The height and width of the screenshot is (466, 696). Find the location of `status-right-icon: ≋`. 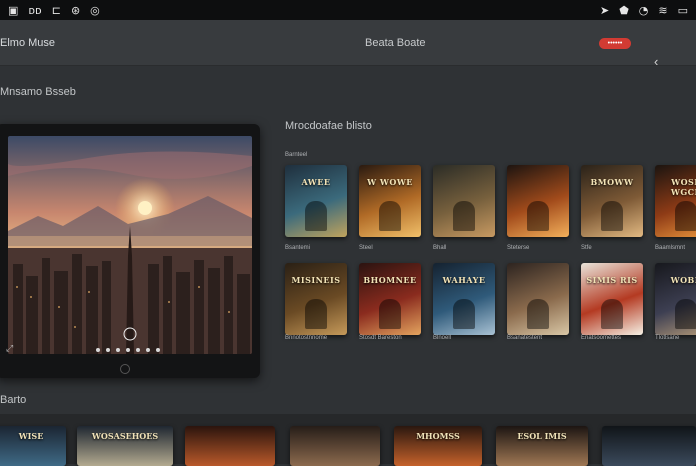

status-right-icon: ≋ is located at coordinates (663, 10).